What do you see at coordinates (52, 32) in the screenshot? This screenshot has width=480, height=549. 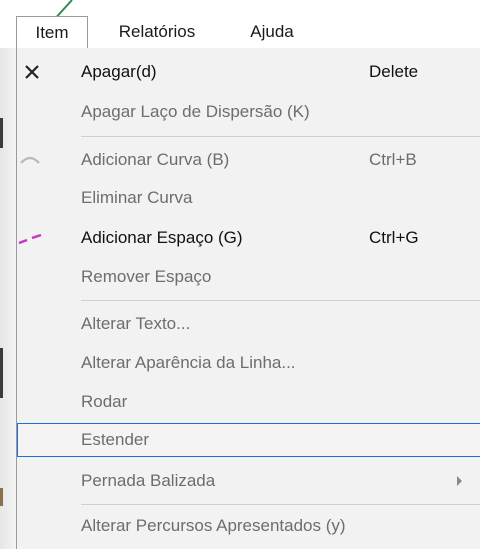 I see `menu-item-item: Item` at bounding box center [52, 32].